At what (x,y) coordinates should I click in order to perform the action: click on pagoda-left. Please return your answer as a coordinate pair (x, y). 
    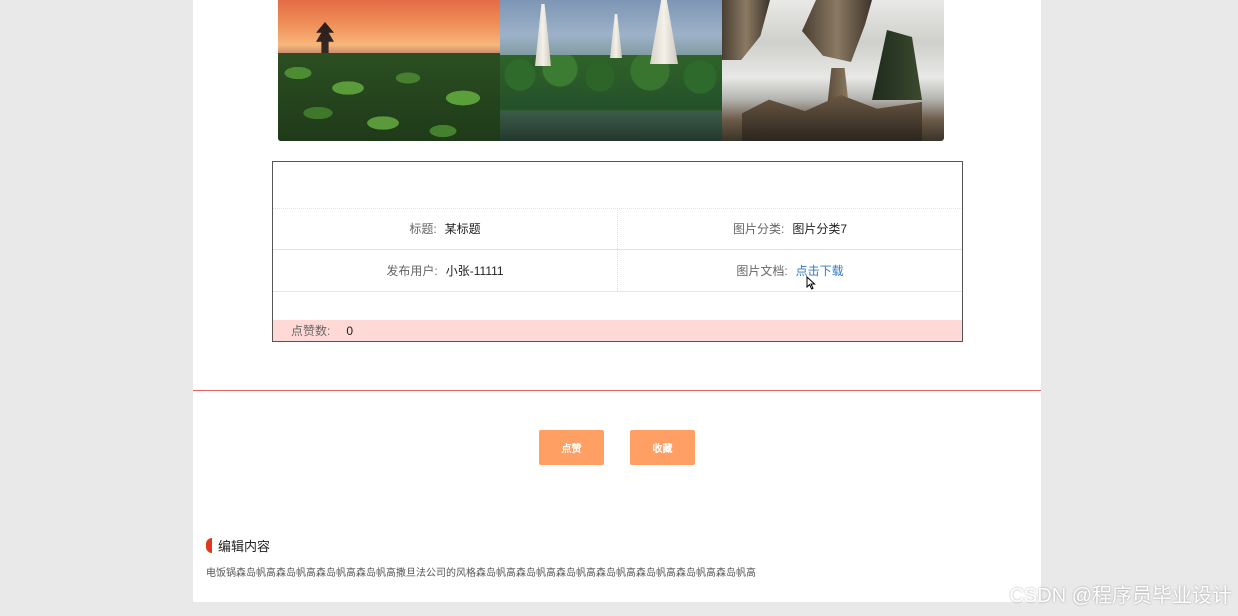
    Looking at the image, I should click on (543, 35).